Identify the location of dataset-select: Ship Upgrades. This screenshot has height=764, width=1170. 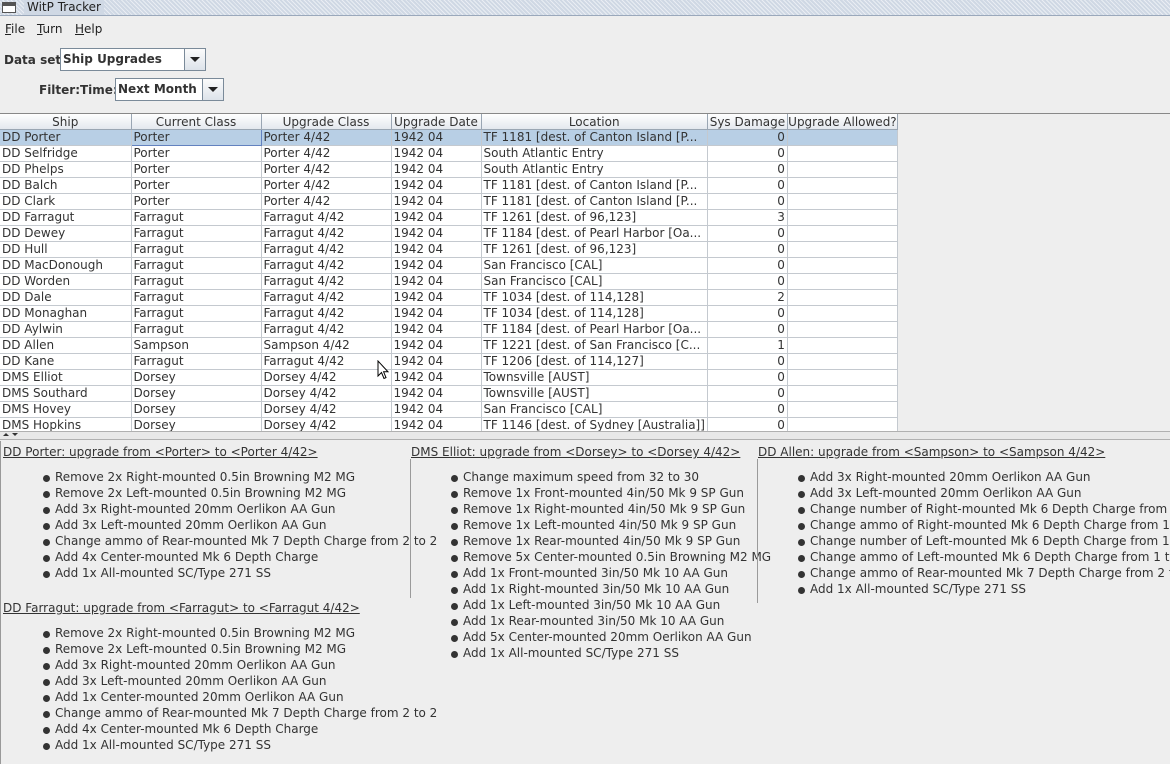
(133, 59).